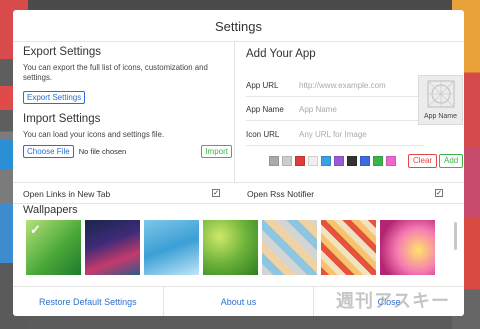 This screenshot has width=480, height=329. Describe the element at coordinates (54, 97) in the screenshot. I see `export-settings-button: Export Settings` at that location.